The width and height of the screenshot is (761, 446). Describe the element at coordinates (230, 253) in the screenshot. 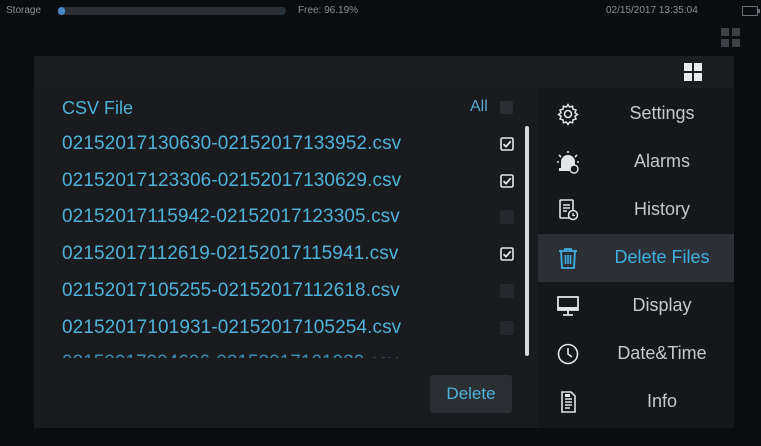

I see `file-name: 02152017112619-02152017115941.csv` at that location.